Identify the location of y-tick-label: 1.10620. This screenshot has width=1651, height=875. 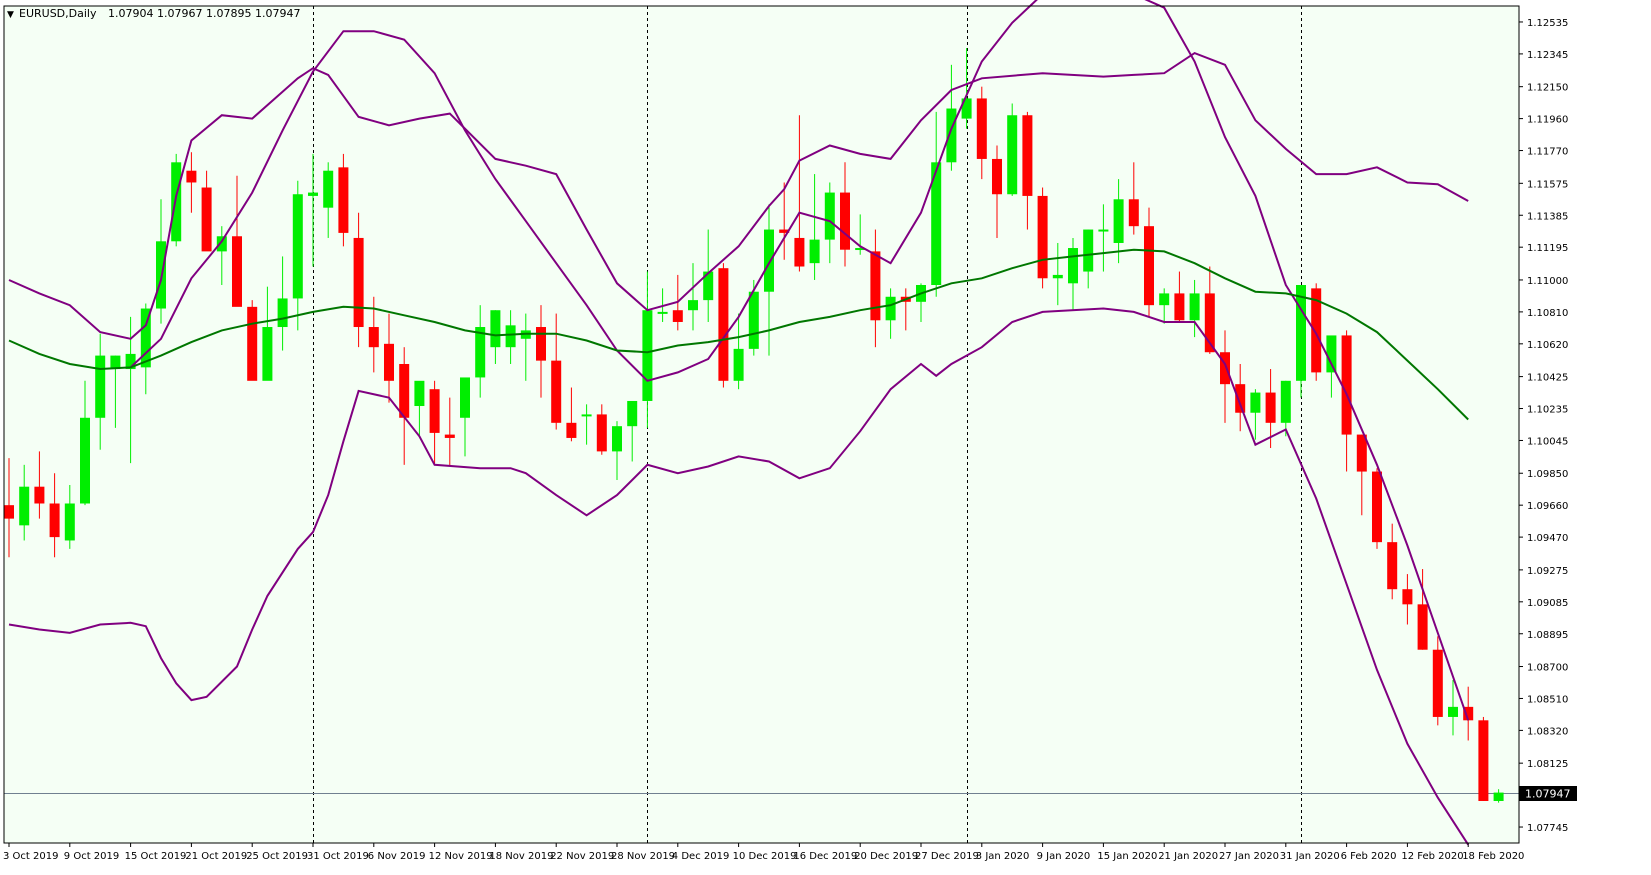
(1547, 345).